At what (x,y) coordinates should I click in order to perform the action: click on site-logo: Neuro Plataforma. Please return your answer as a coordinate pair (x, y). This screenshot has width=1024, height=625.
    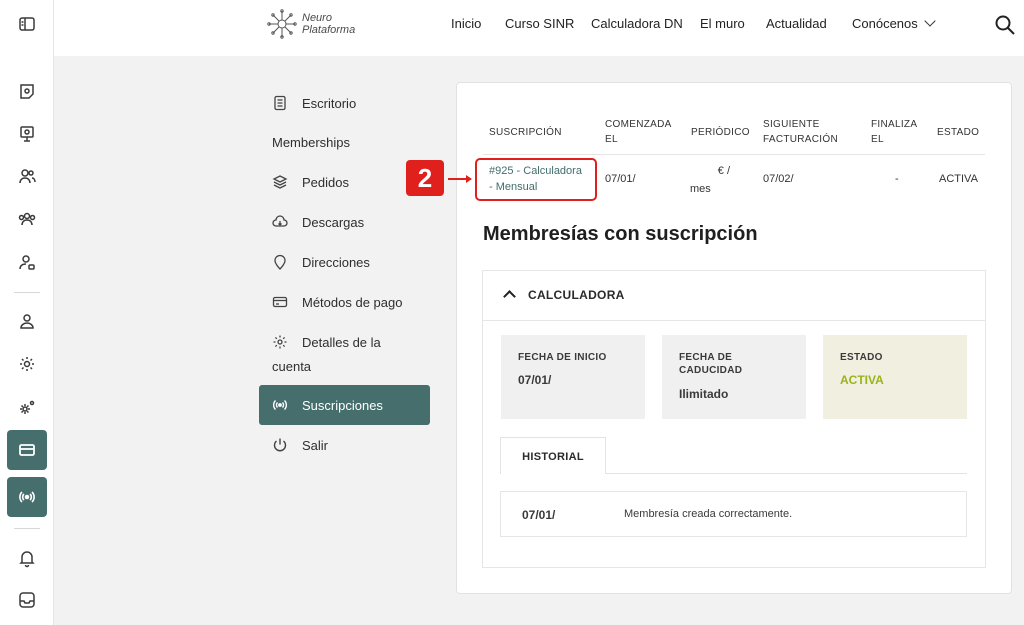
    Looking at the image, I should click on (310, 24).